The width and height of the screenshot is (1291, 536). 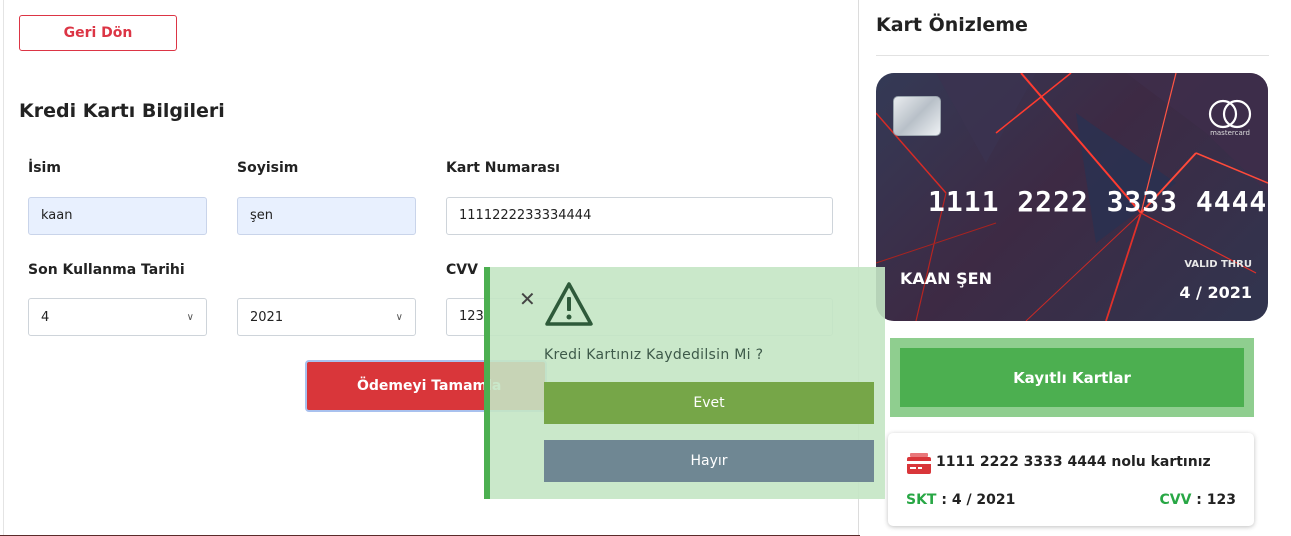 I want to click on divider, so click(x=1072, y=55).